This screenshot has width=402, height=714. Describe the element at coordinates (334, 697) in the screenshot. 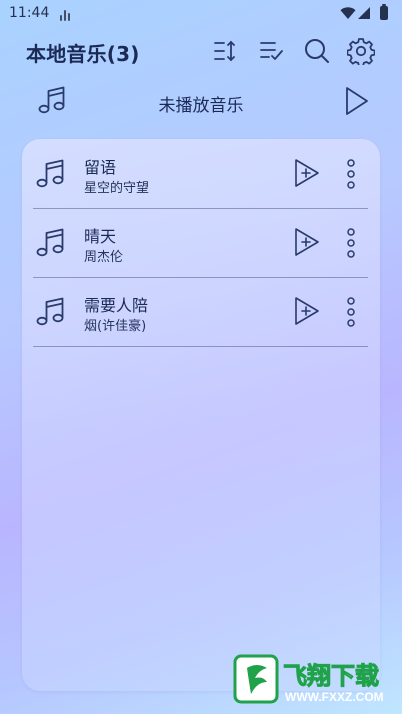

I see `svg-text: WWW.FXXZ.COM` at that location.